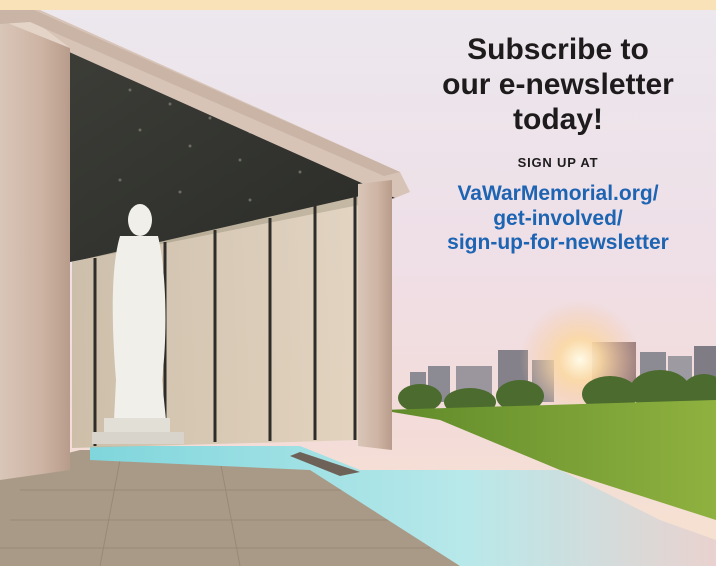 Image resolution: width=716 pixels, height=566 pixels. Describe the element at coordinates (558, 194) in the screenshot. I see `link-line: VaWarMemorial.org/` at that location.